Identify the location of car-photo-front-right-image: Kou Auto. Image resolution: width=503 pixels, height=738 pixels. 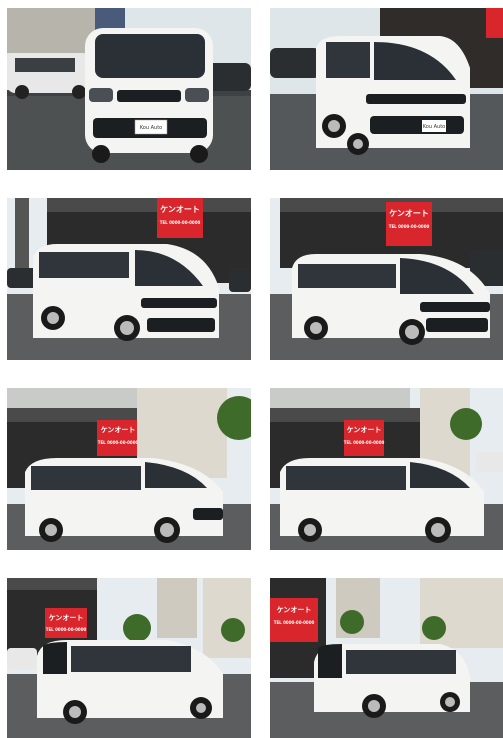
(386, 89).